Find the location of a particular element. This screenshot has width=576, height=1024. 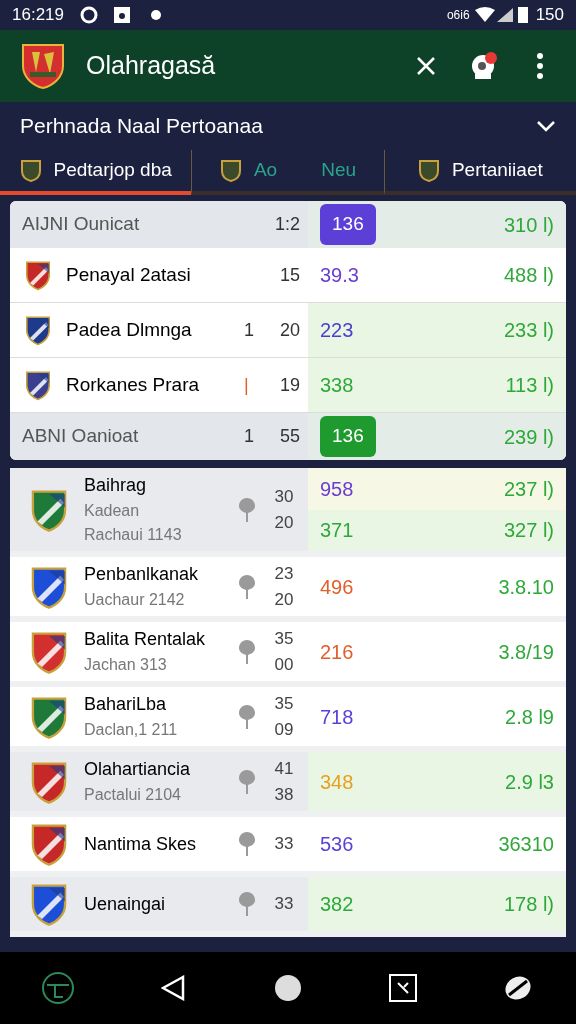

match-row: Olahartiancia Pactalui 2104 41 38 348 2.9 l3 is located at coordinates (288, 784).